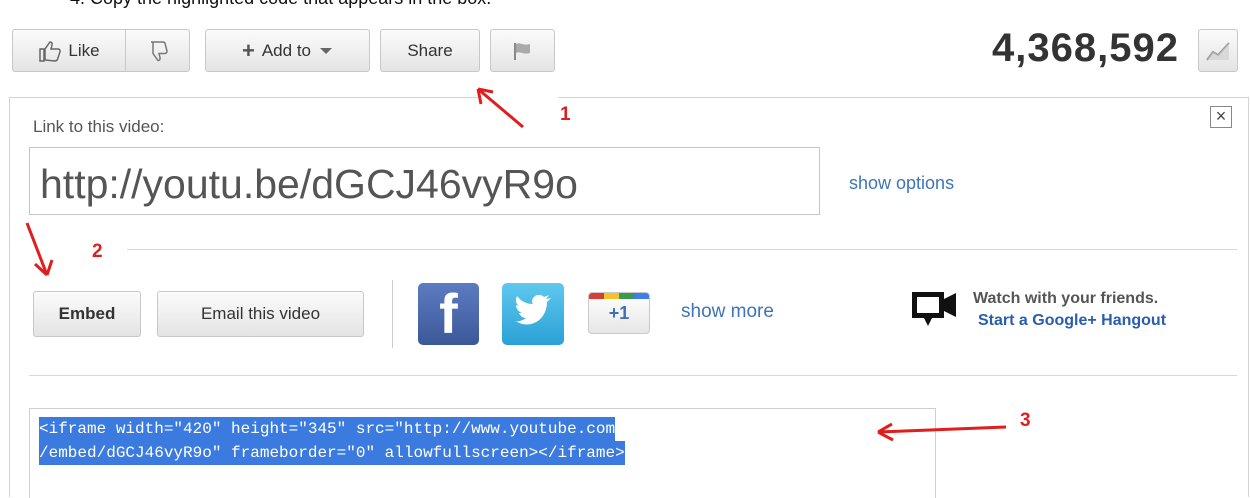 Image resolution: width=1250 pixels, height=498 pixels. I want to click on annotation-step-1: 1, so click(565, 114).